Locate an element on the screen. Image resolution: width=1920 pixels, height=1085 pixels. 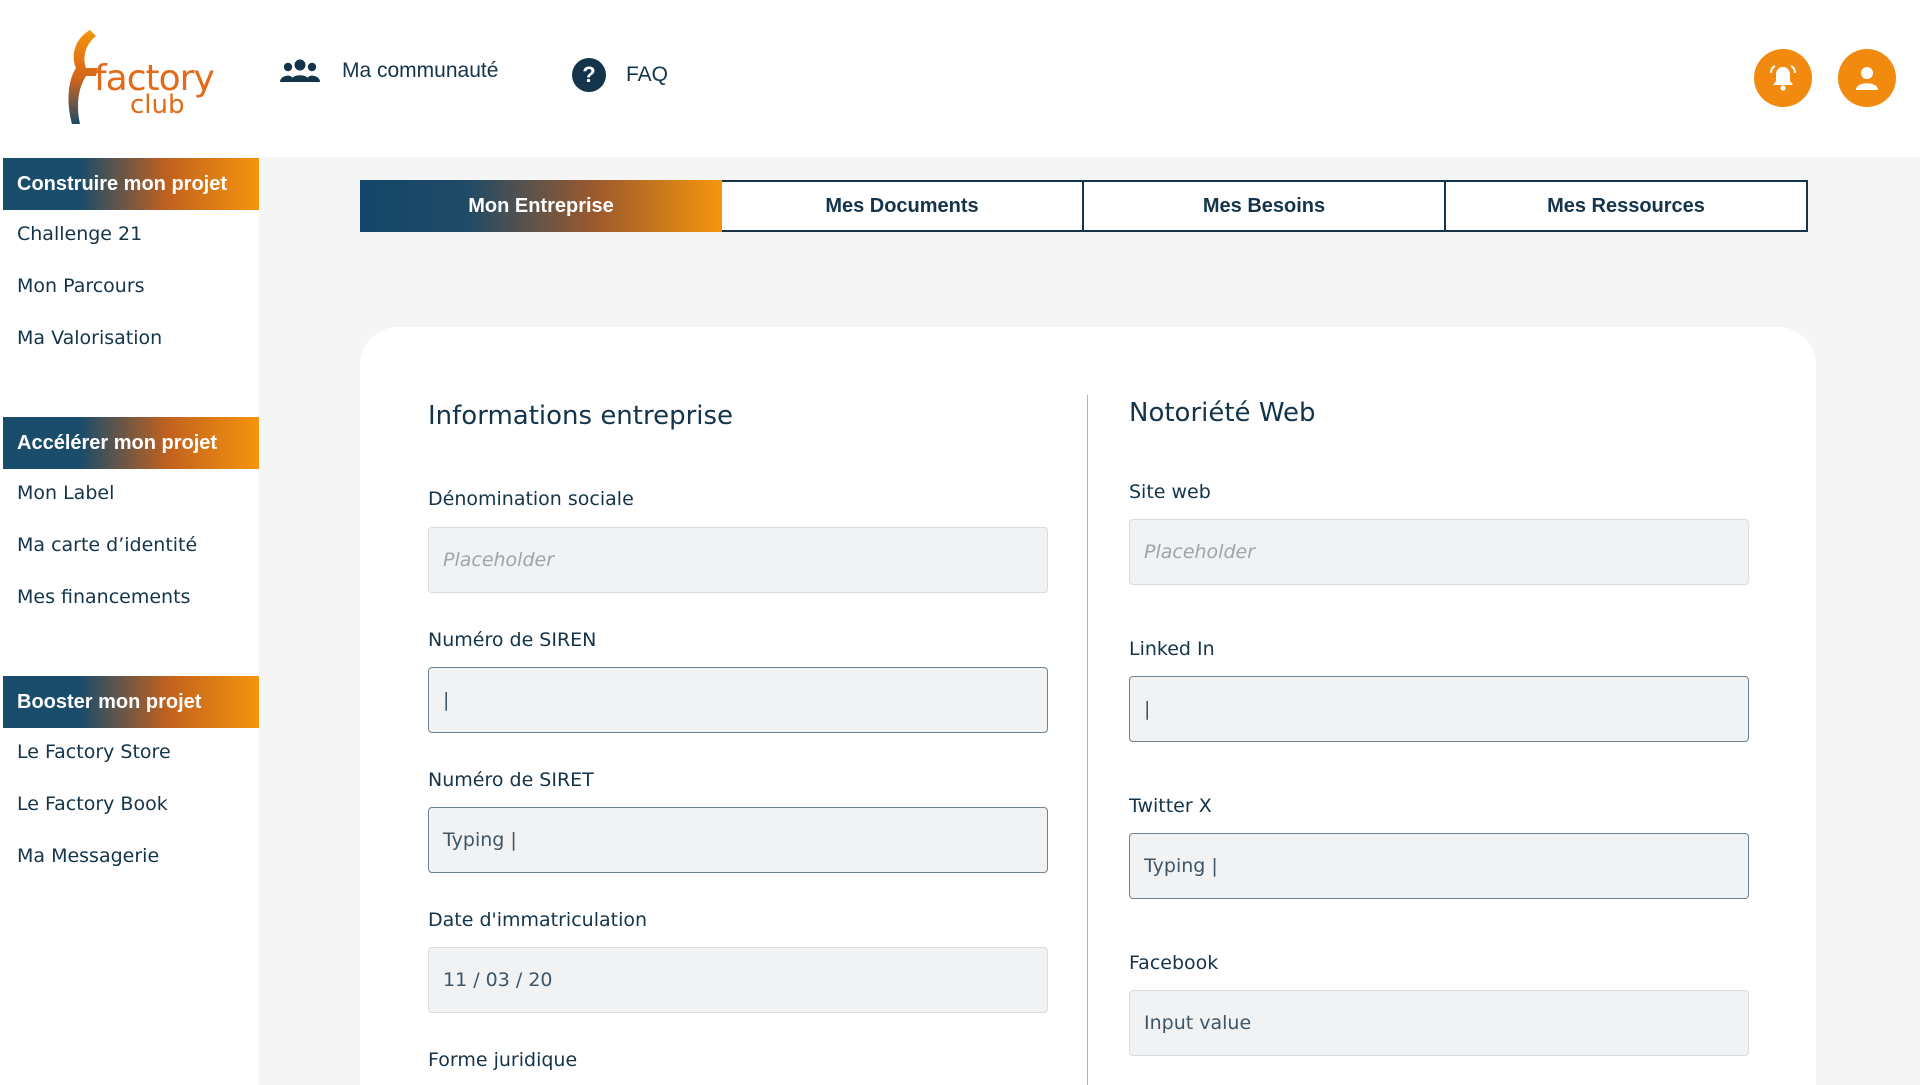
community-icon is located at coordinates (300, 71).